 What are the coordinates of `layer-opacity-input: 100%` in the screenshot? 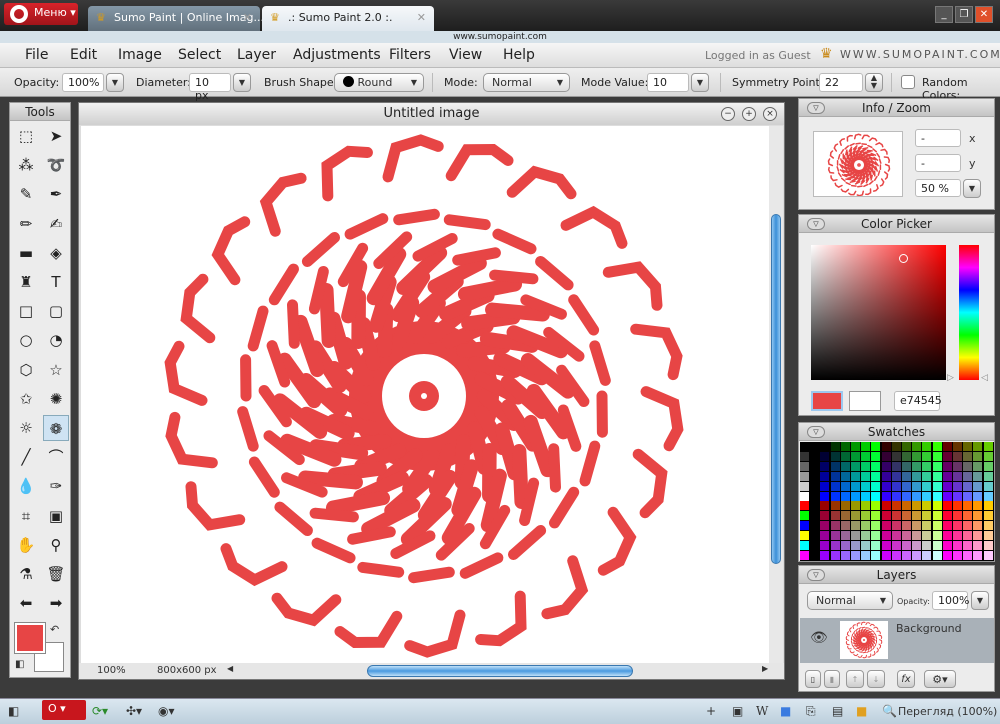 It's located at (950, 600).